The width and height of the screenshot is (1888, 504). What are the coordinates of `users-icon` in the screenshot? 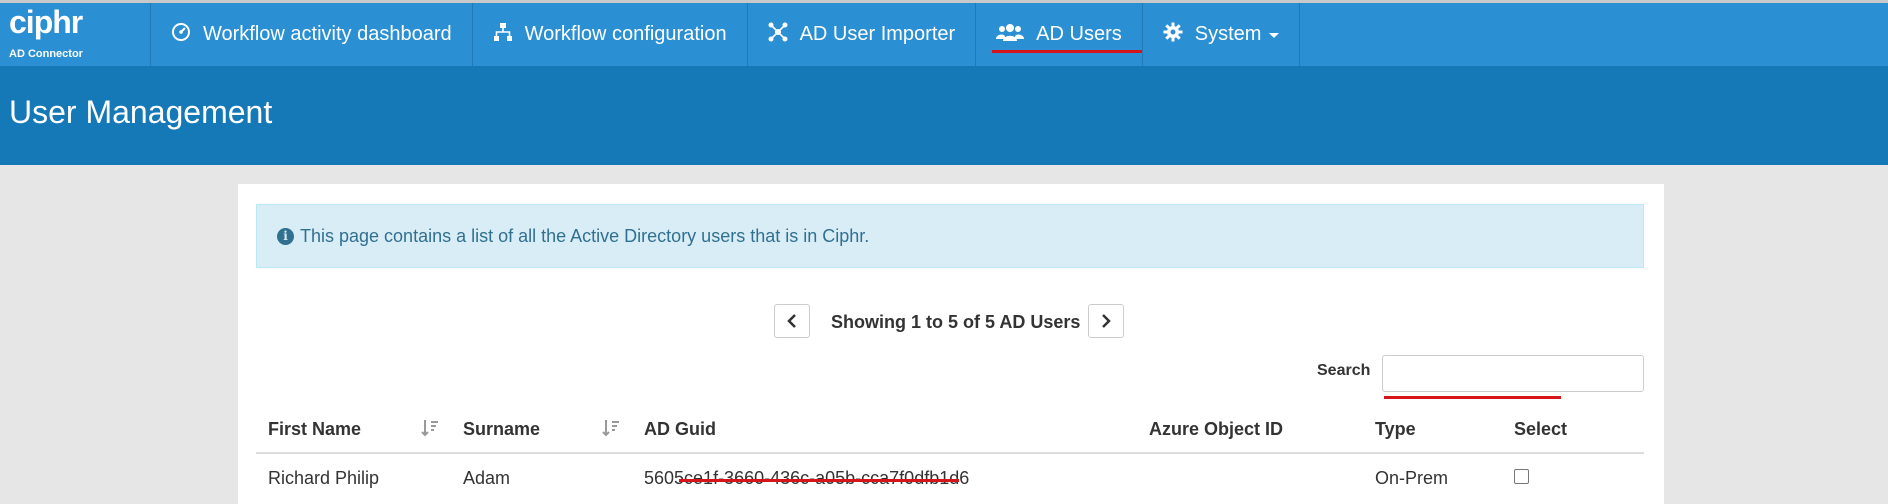 It's located at (1016, 35).